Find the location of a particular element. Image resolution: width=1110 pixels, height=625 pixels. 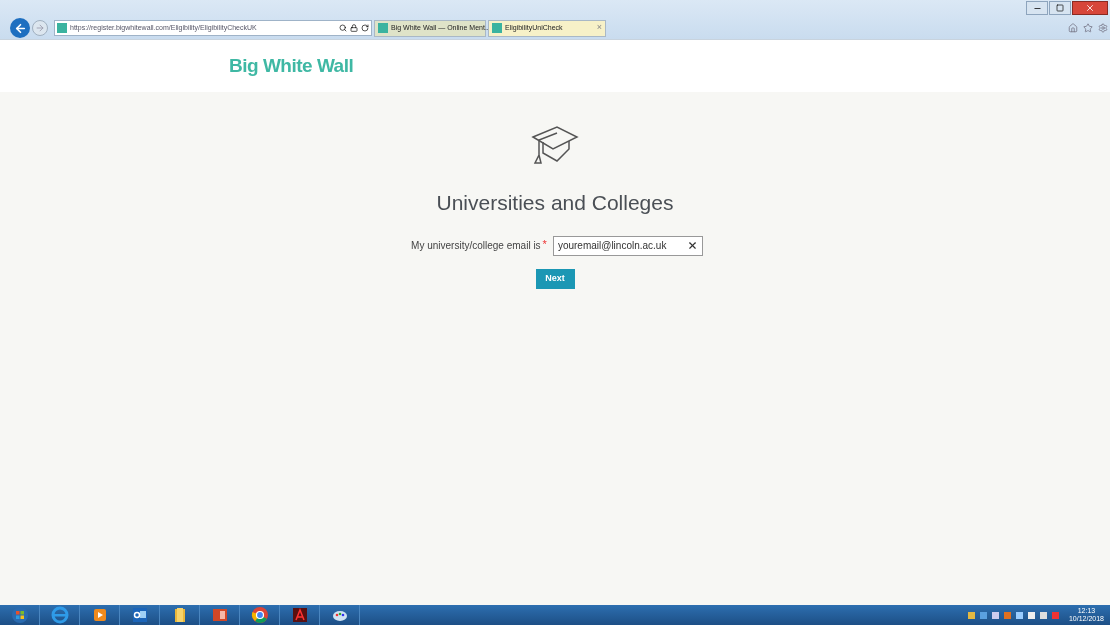

clear-icon is located at coordinates (692, 245).